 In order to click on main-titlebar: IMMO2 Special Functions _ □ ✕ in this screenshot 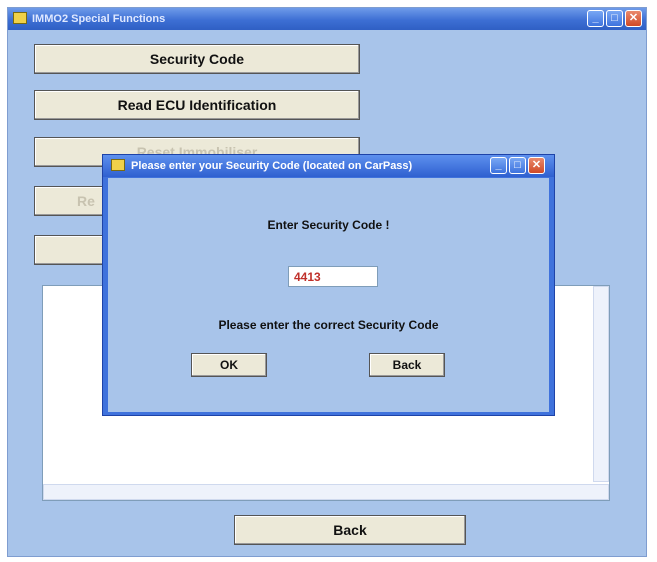, I will do `click(327, 19)`.